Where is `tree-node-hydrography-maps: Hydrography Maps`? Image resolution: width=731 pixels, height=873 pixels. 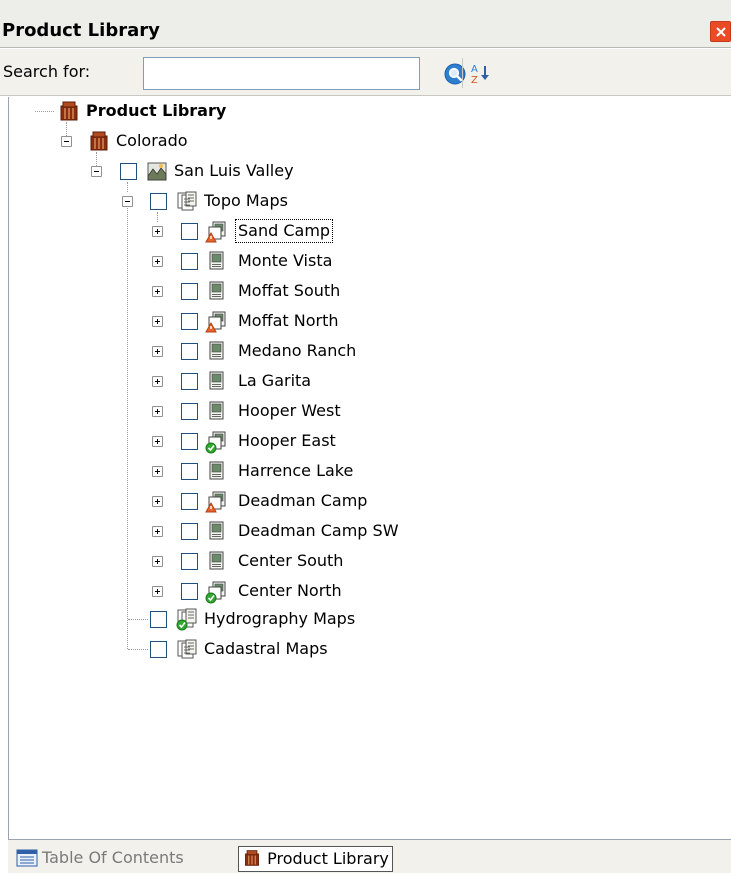 tree-node-hydrography-maps: Hydrography Maps is located at coordinates (279, 619).